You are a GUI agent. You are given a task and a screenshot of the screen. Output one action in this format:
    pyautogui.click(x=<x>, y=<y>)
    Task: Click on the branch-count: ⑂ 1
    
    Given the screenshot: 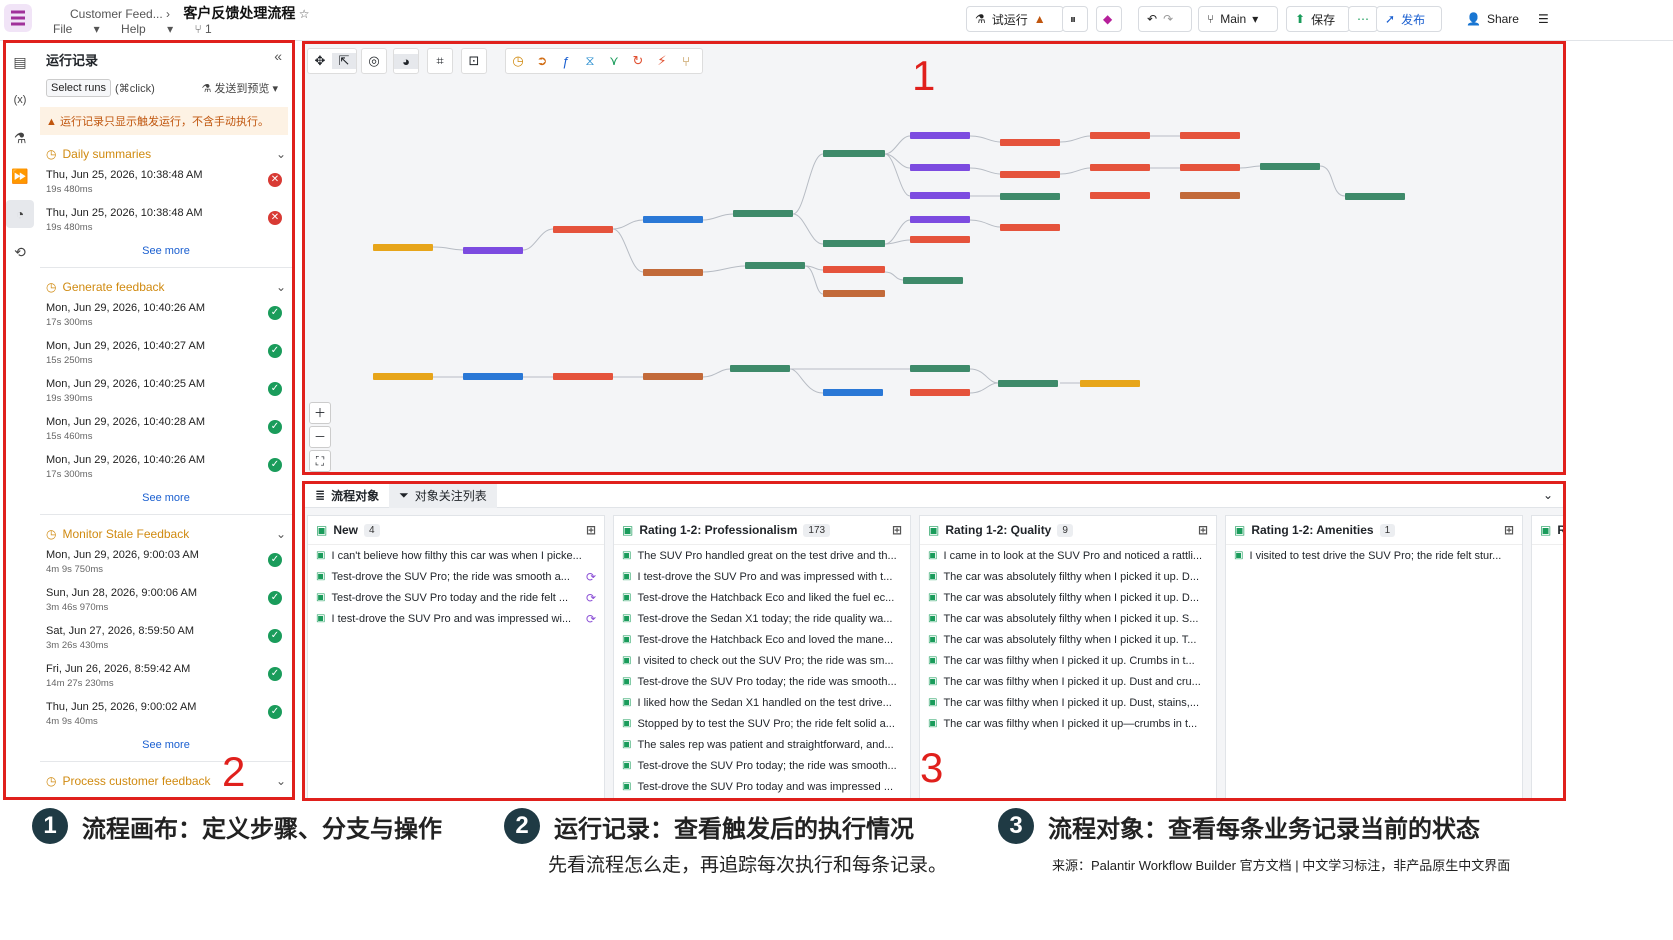 What is the action you would take?
    pyautogui.click(x=211, y=29)
    